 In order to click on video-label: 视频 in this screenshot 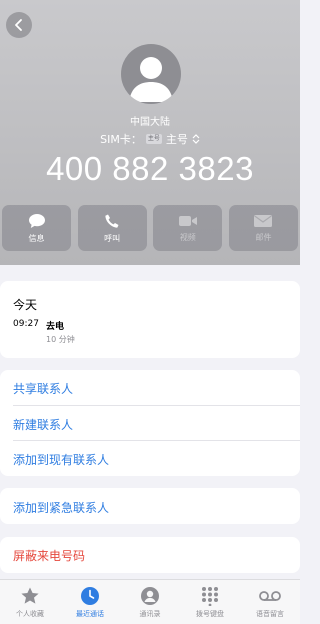, I will do `click(187, 237)`.